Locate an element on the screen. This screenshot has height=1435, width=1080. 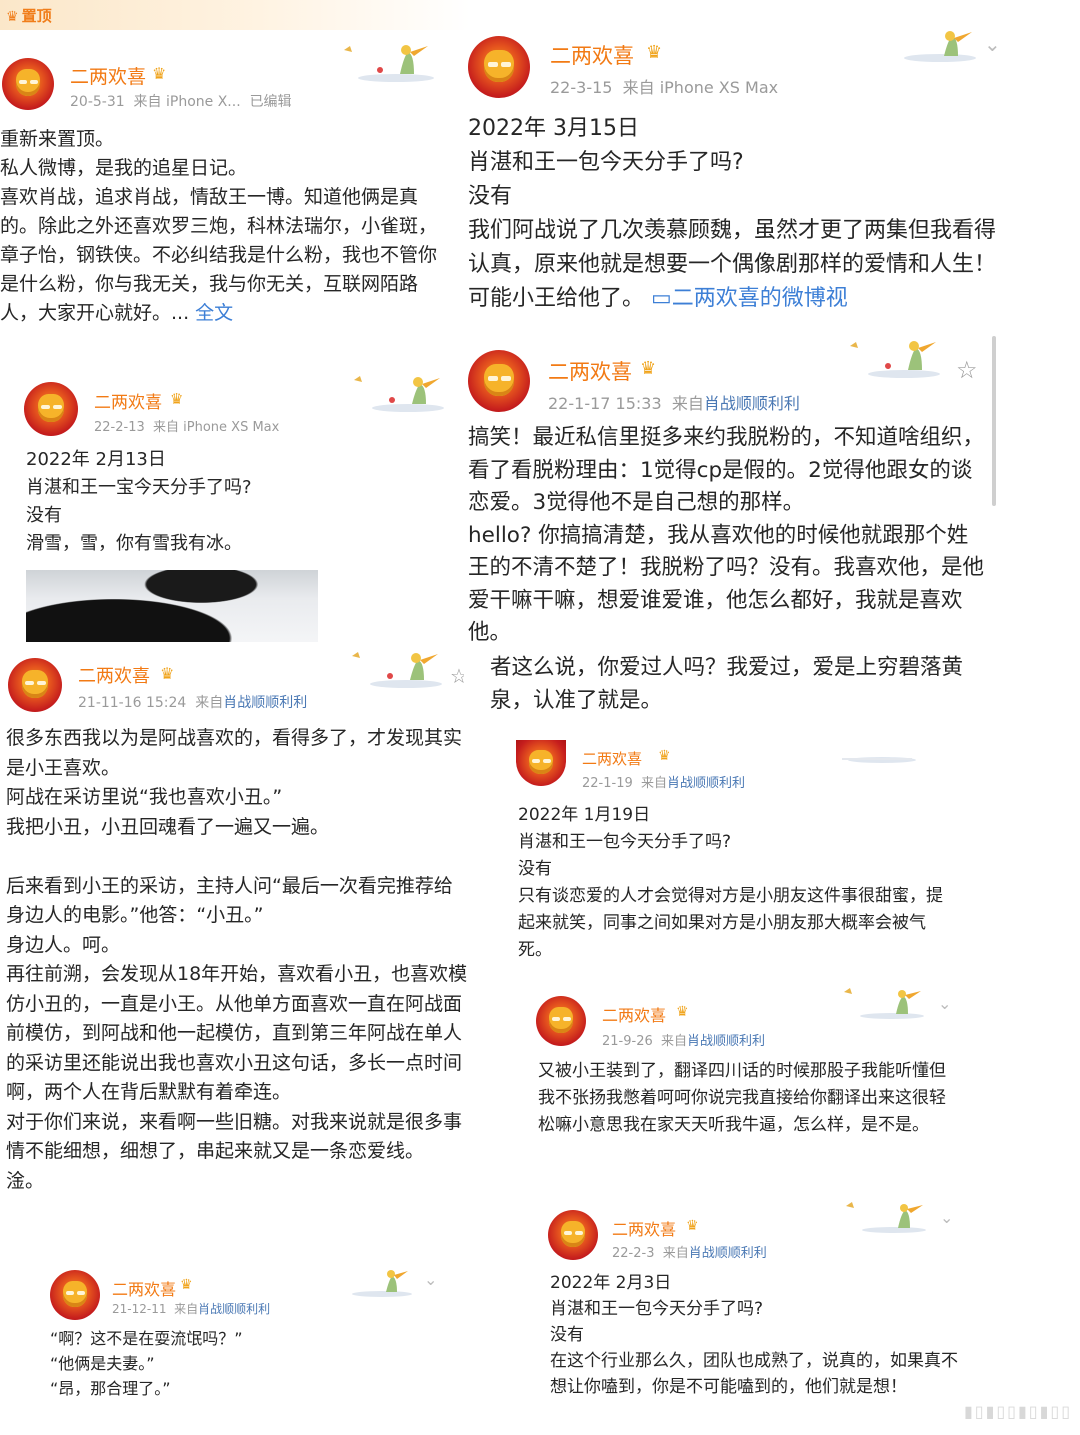
post-meta: 22-1-17 15:33 来自肖战顺顺利利 is located at coordinates (674, 403).